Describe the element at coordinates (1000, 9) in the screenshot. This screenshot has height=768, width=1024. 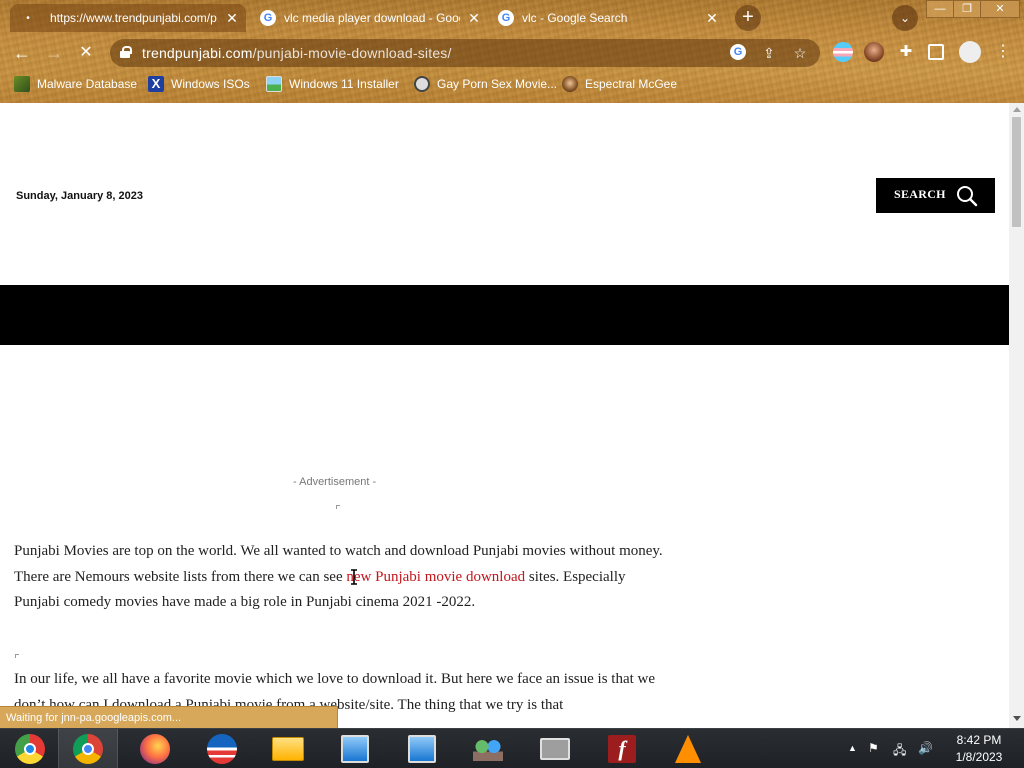
I see `close-window-button: ✕` at that location.